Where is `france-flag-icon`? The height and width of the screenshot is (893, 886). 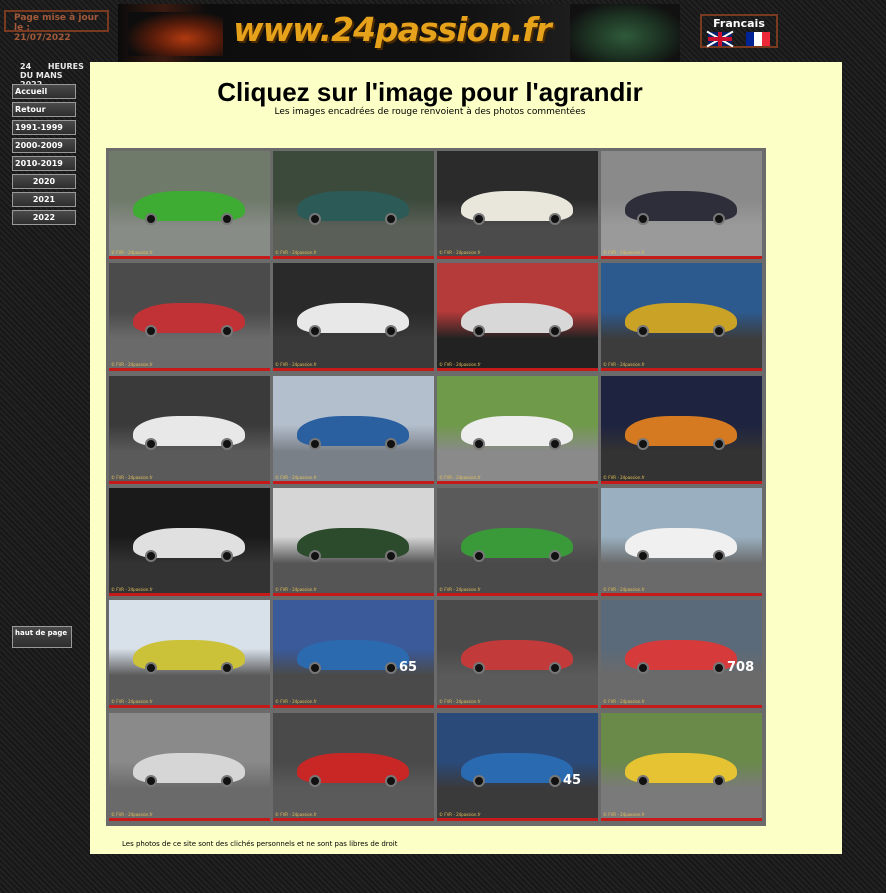
france-flag-icon is located at coordinates (758, 39).